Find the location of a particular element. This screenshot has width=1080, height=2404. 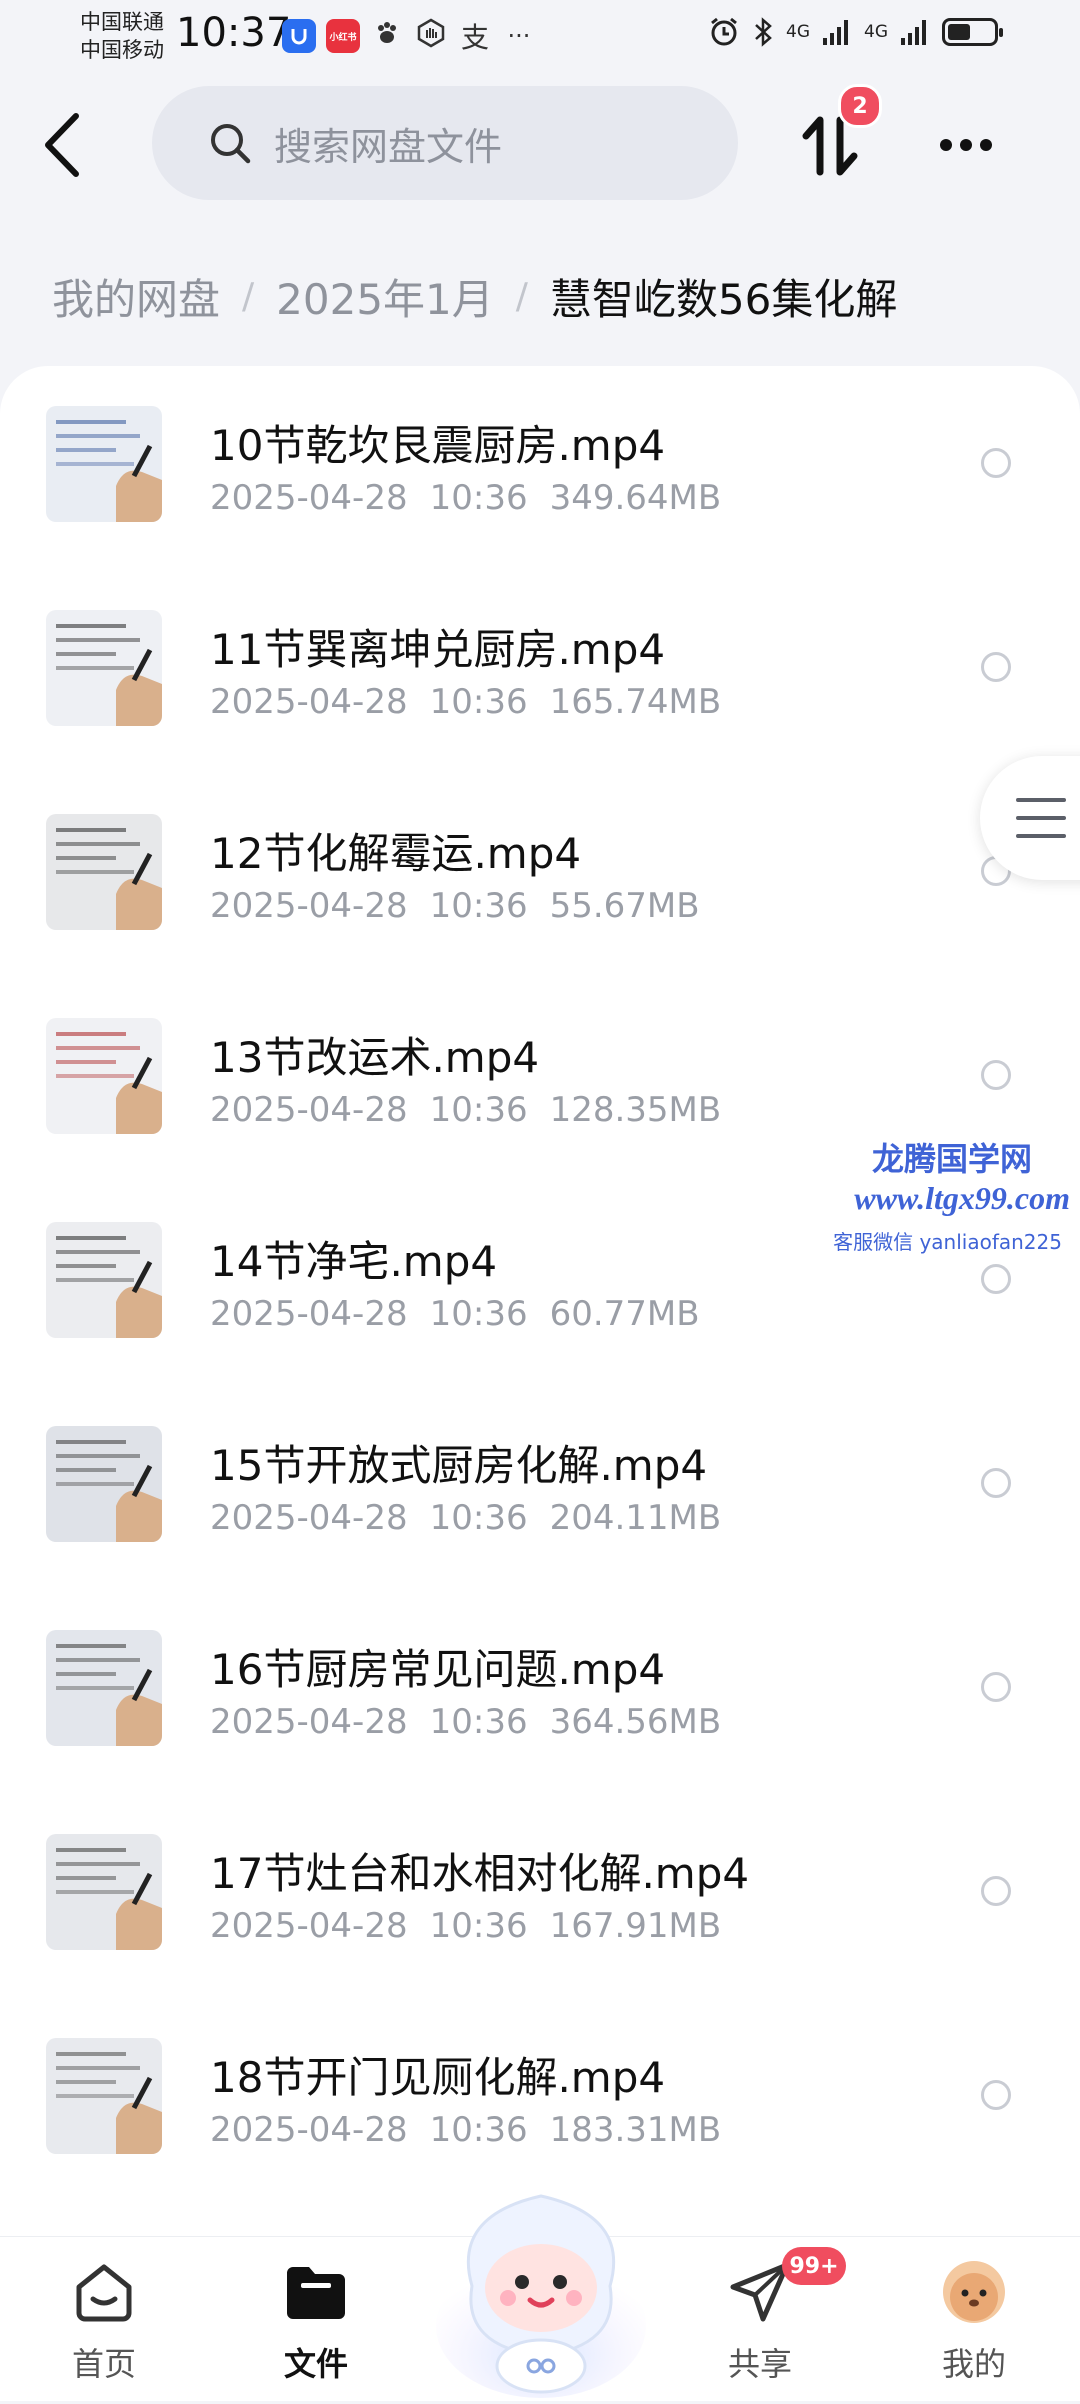

watermark-contact: 客服微信 yanliaofan225 is located at coordinates (947, 1242).